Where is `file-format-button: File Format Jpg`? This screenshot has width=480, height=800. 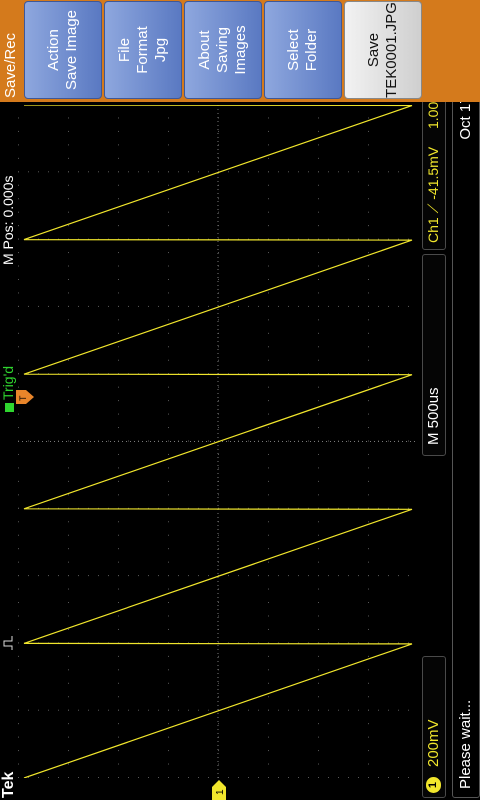 file-format-button: File Format Jpg is located at coordinates (143, 50).